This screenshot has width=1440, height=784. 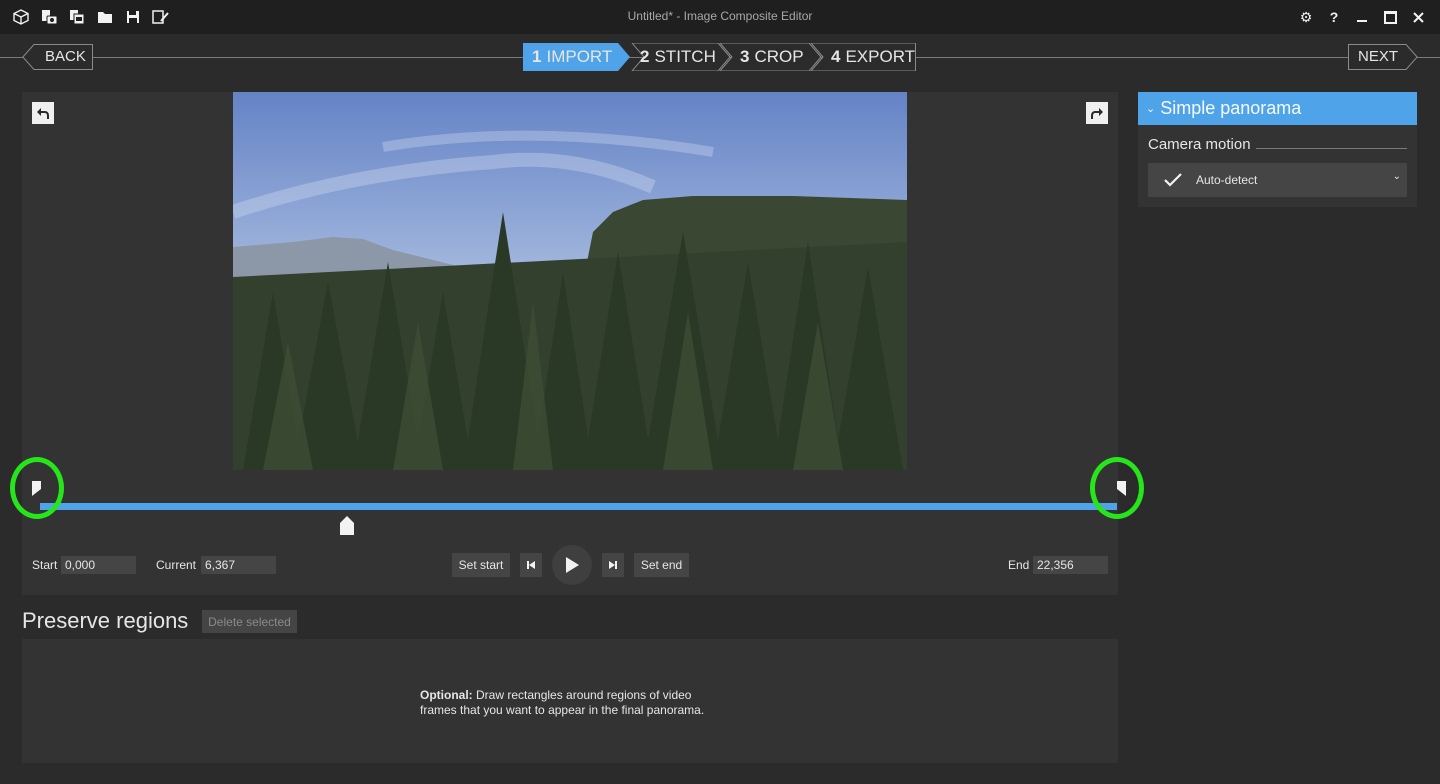 What do you see at coordinates (105, 620) in the screenshot?
I see `preserve-regions-title: Preserve regions` at bounding box center [105, 620].